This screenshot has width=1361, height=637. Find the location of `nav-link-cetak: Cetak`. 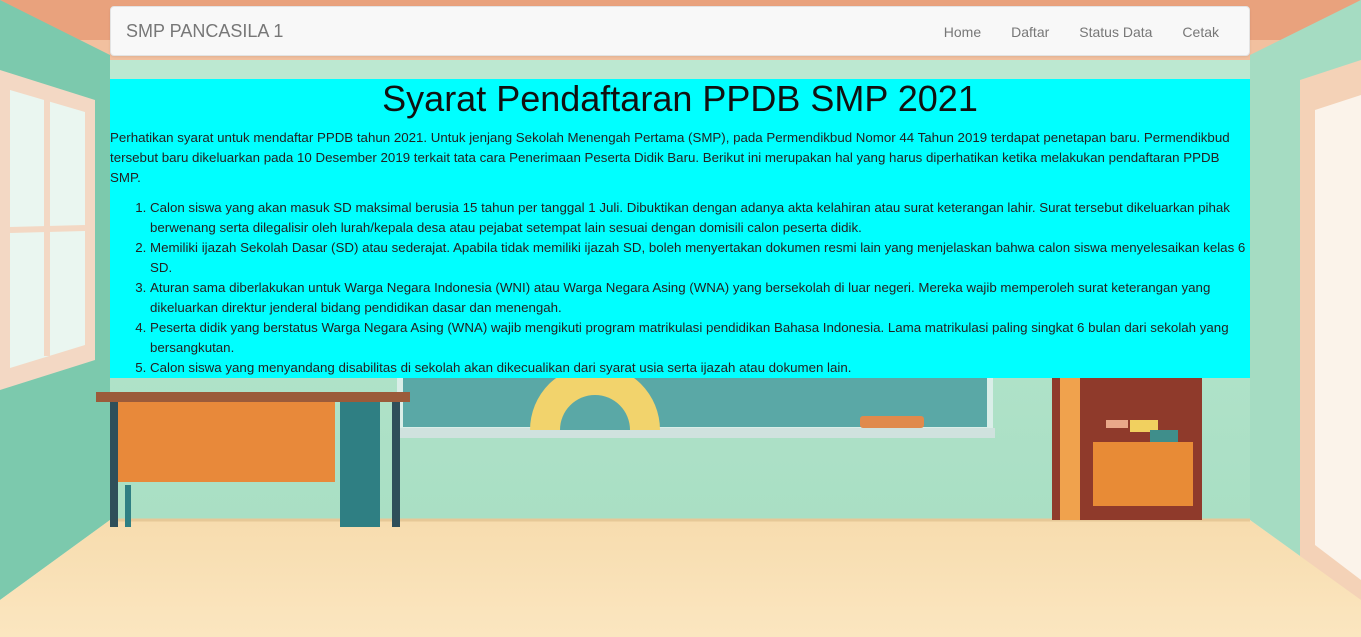

nav-link-cetak: Cetak is located at coordinates (1200, 32).